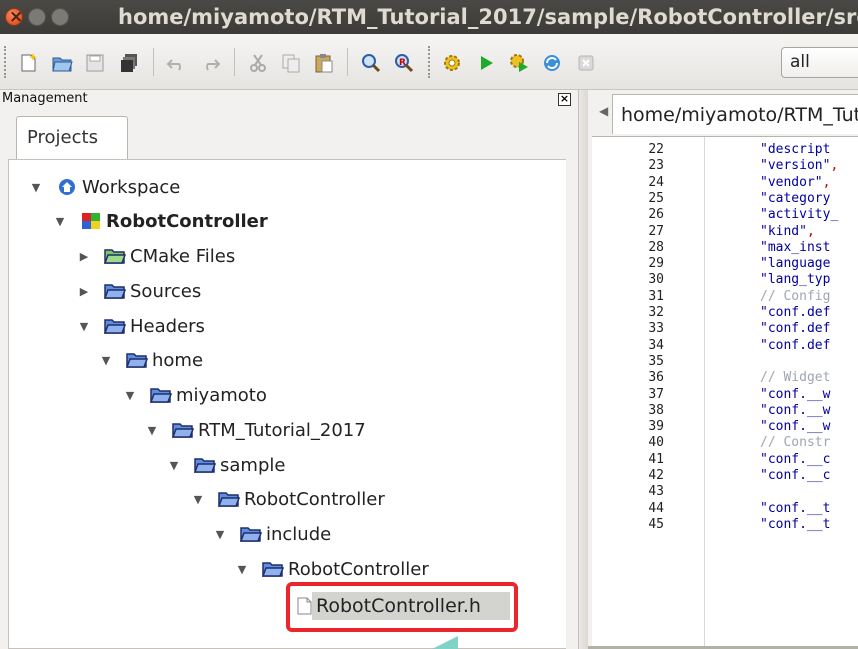 This screenshot has width=858, height=649. What do you see at coordinates (656, 296) in the screenshot?
I see `line-number: 31` at bounding box center [656, 296].